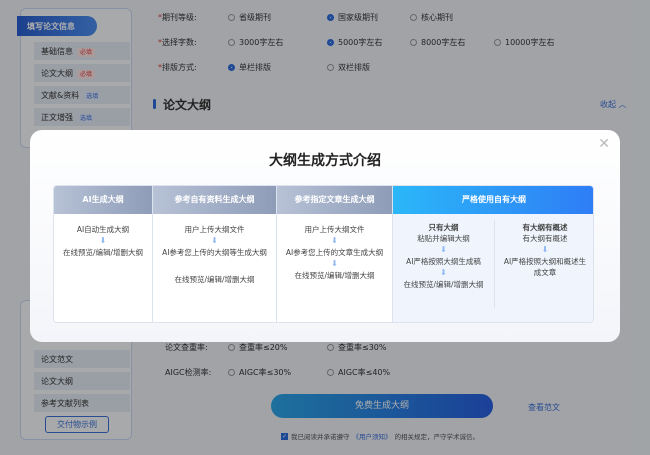  Describe the element at coordinates (334, 200) in the screenshot. I see `column-header: 参考指定文章生成大纲` at that location.